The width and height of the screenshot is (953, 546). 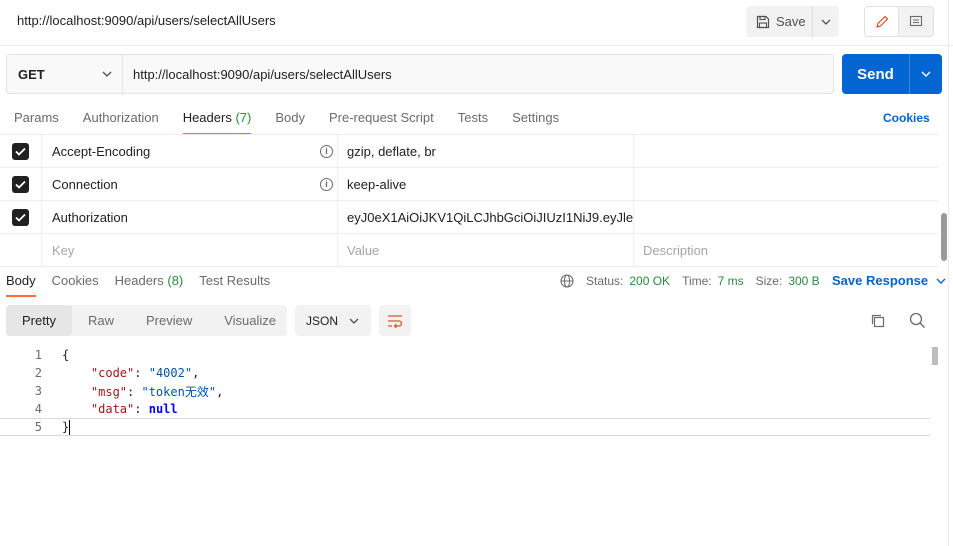 I want to click on table-row: Connection i keep-alive, so click(x=469, y=184).